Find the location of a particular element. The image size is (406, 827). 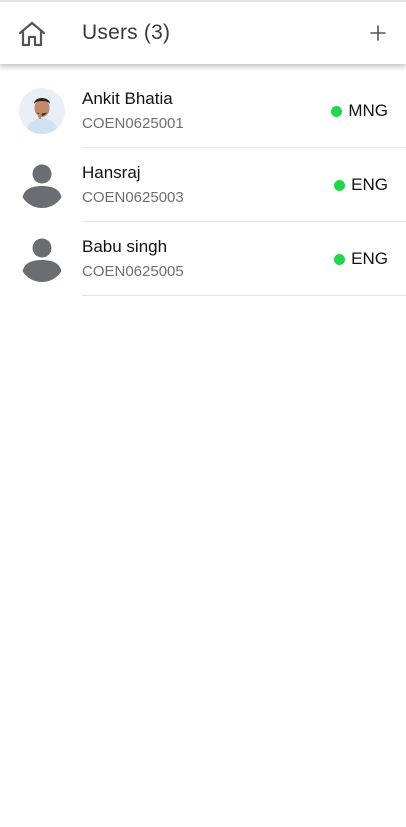

user-photo-icon is located at coordinates (42, 111).